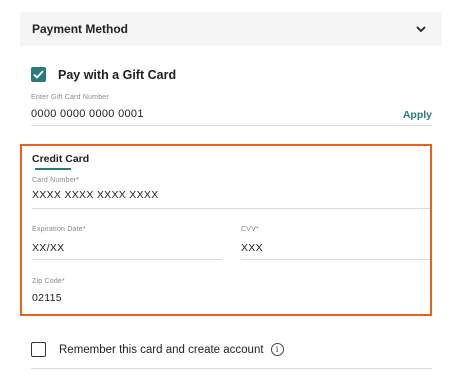 This screenshot has height=378, width=467. Describe the element at coordinates (231, 29) in the screenshot. I see `payment-method-header: Payment Method` at that location.